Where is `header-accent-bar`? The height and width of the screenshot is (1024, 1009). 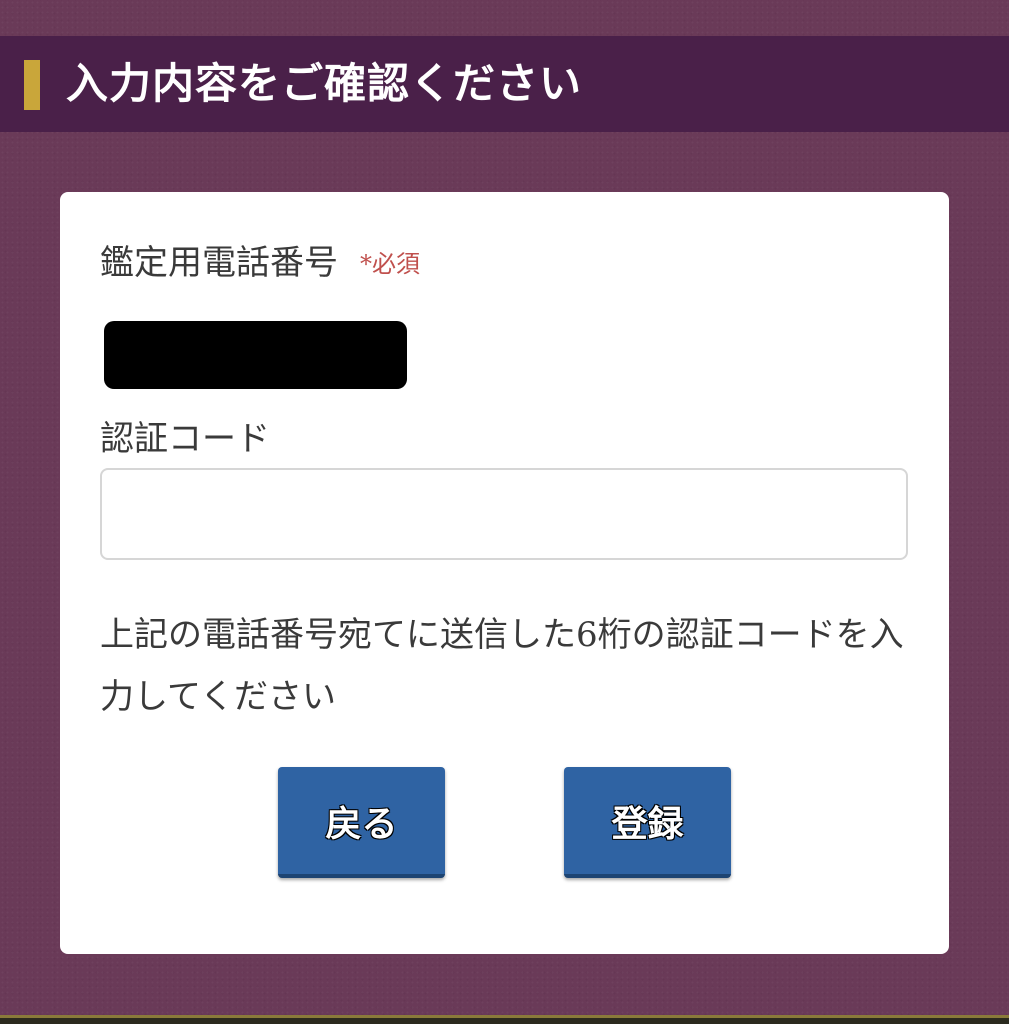
header-accent-bar is located at coordinates (32, 85).